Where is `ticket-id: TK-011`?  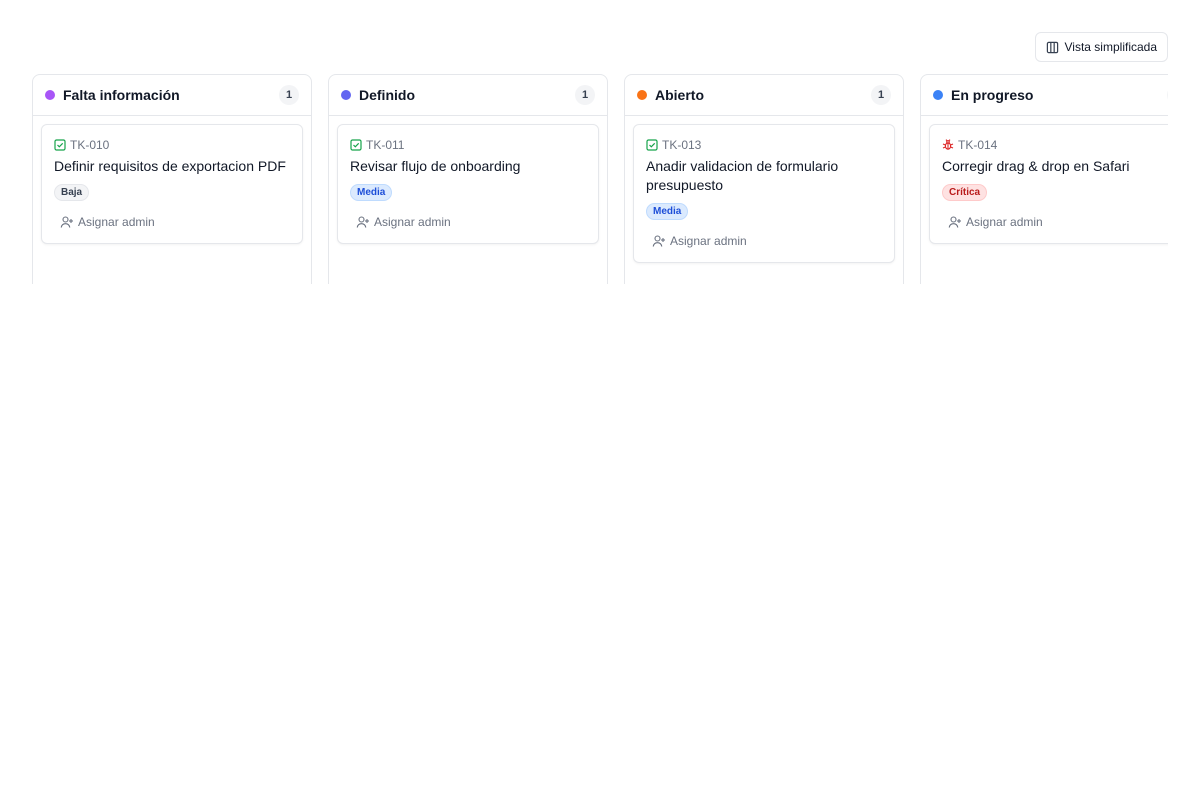 ticket-id: TK-011 is located at coordinates (385, 145).